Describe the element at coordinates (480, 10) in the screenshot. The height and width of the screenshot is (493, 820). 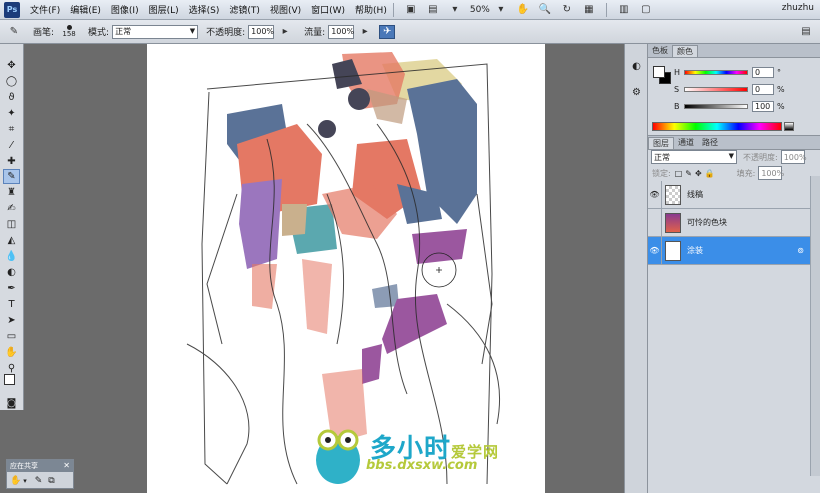
I see `zoom-level: 50%` at that location.